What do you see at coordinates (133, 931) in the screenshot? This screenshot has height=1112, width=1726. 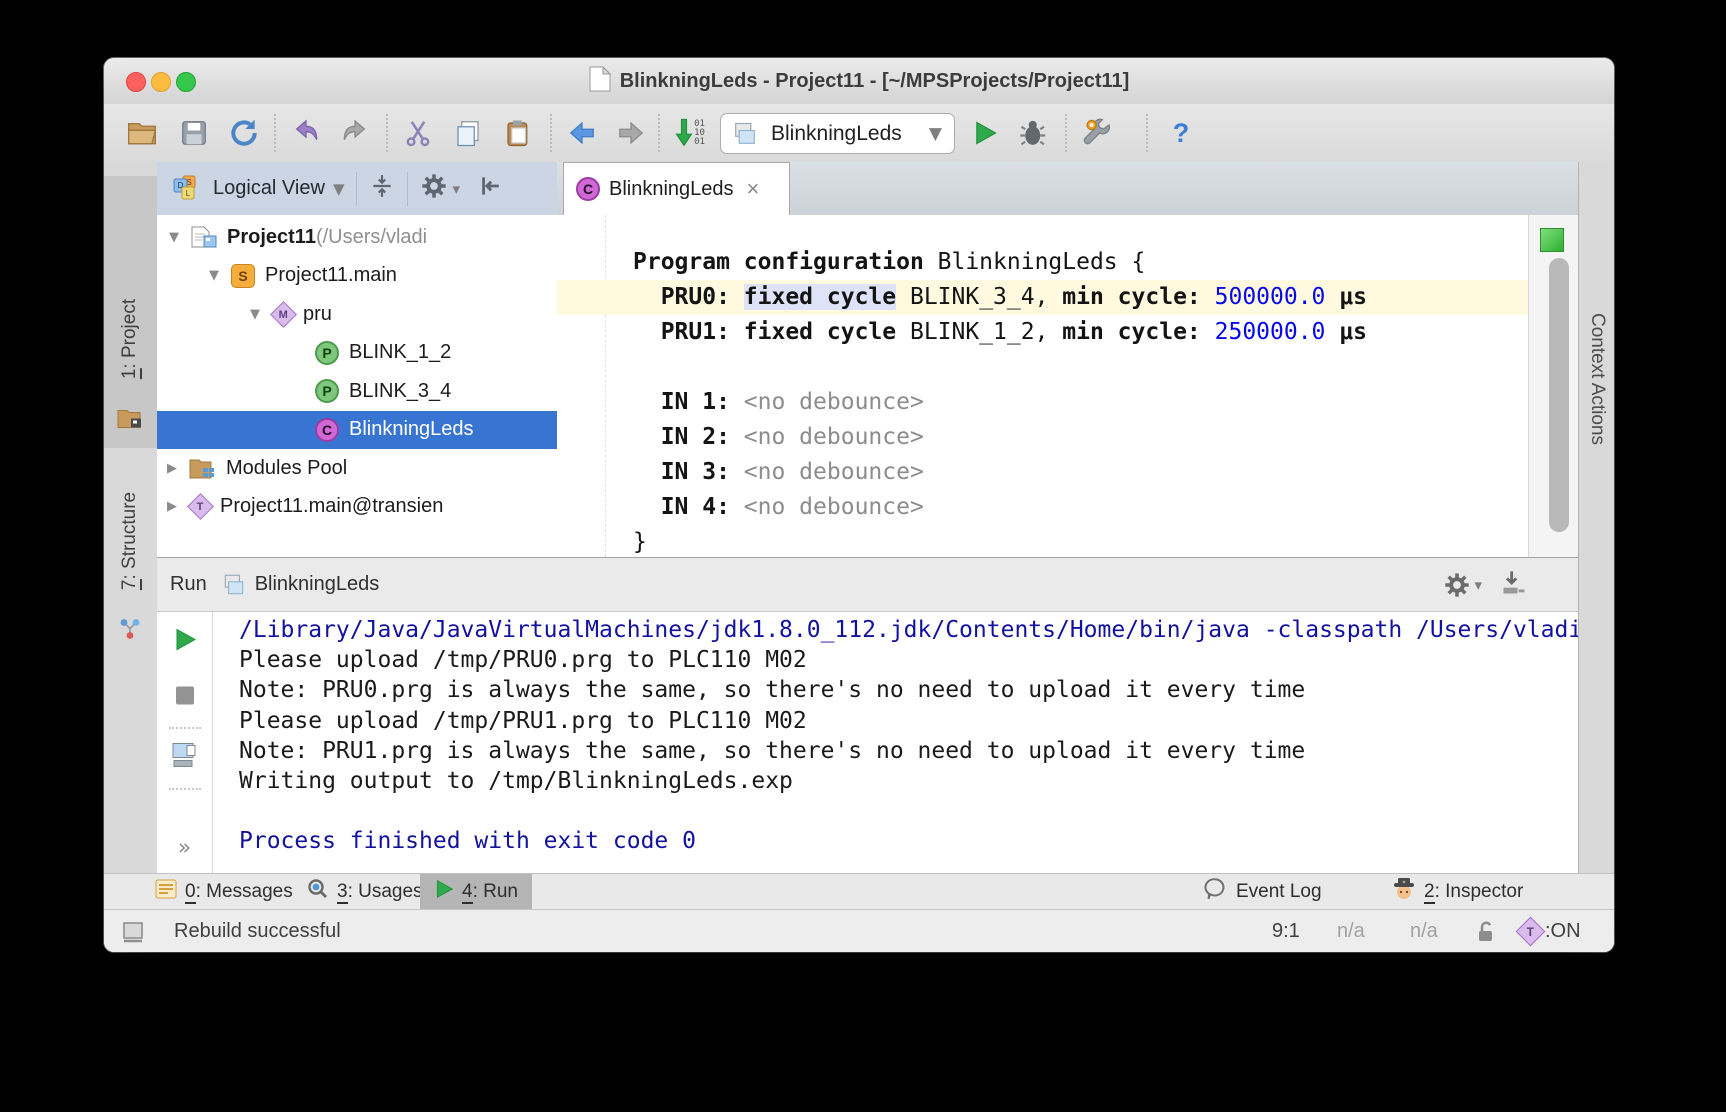 I see `status-toggle-icon` at bounding box center [133, 931].